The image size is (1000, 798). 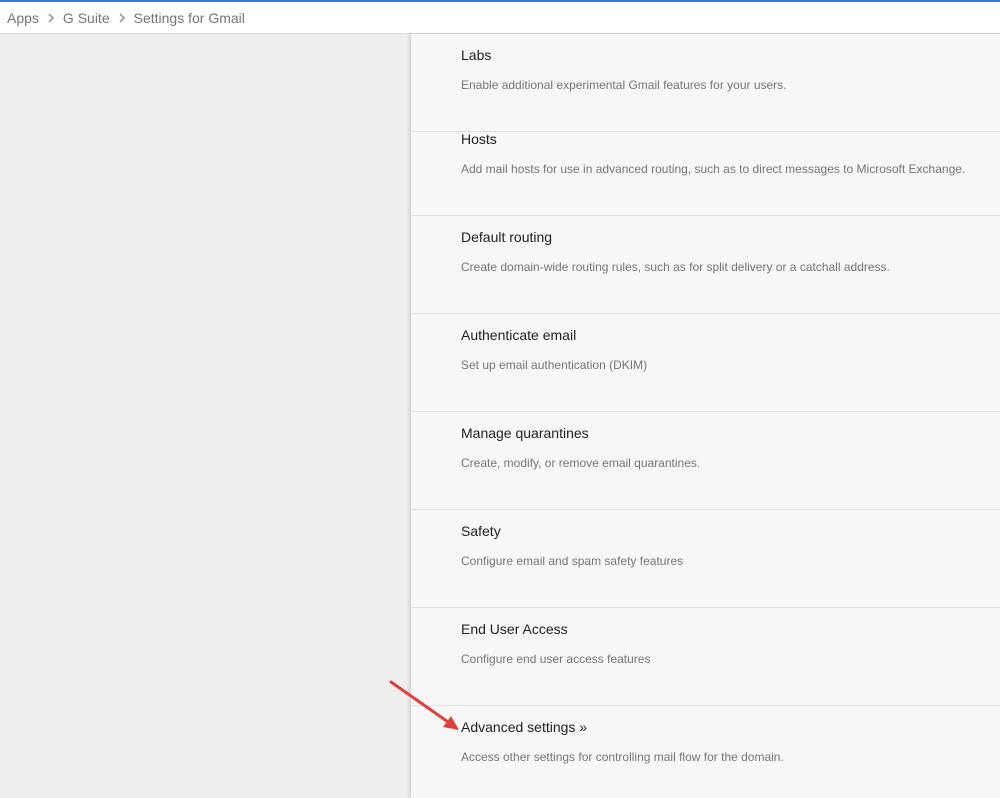 What do you see at coordinates (519, 335) in the screenshot?
I see `setting-title: Authenticate email` at bounding box center [519, 335].